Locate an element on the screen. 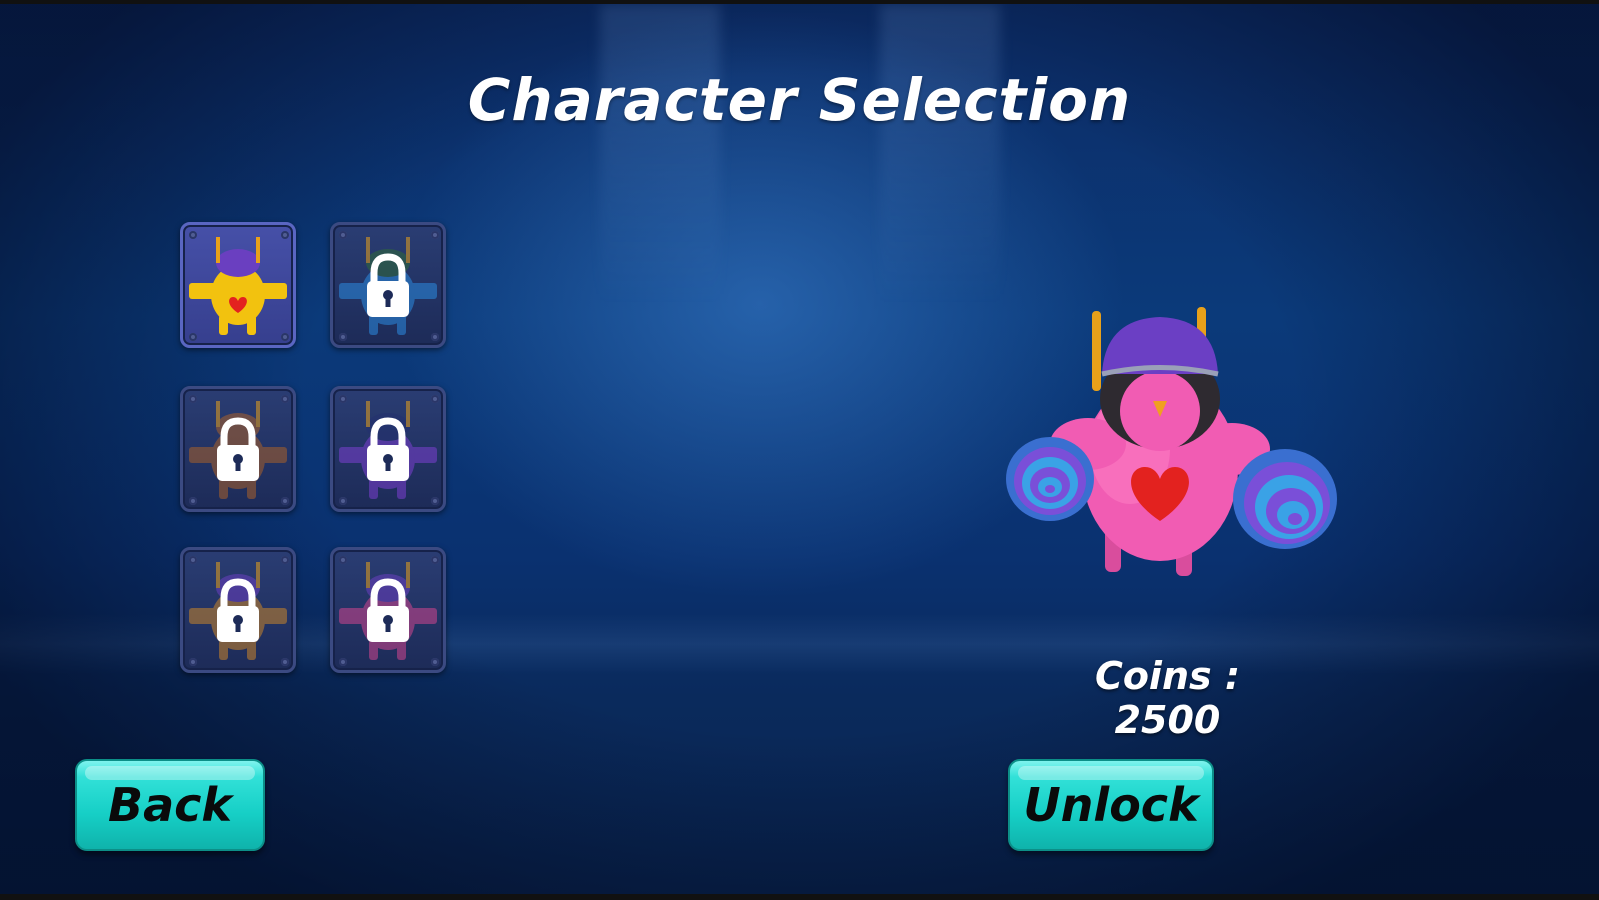  unlock-button: Unlock is located at coordinates (1111, 805).